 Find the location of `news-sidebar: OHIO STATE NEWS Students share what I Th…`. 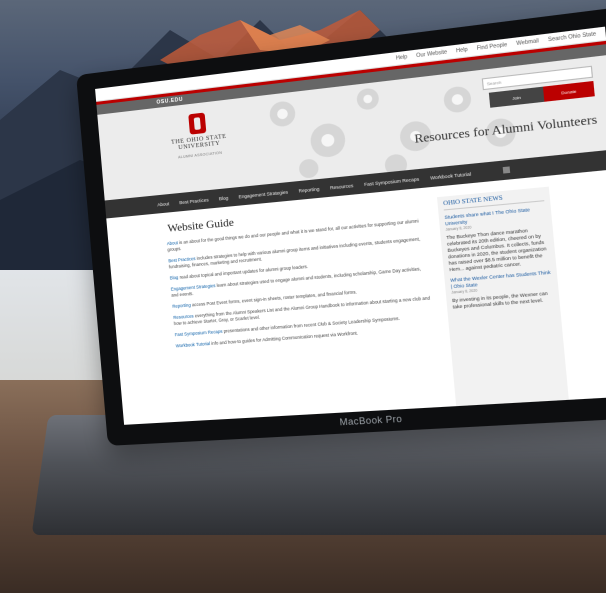

news-sidebar: OHIO STATE NEWS Students share what I Th… is located at coordinates (505, 306).